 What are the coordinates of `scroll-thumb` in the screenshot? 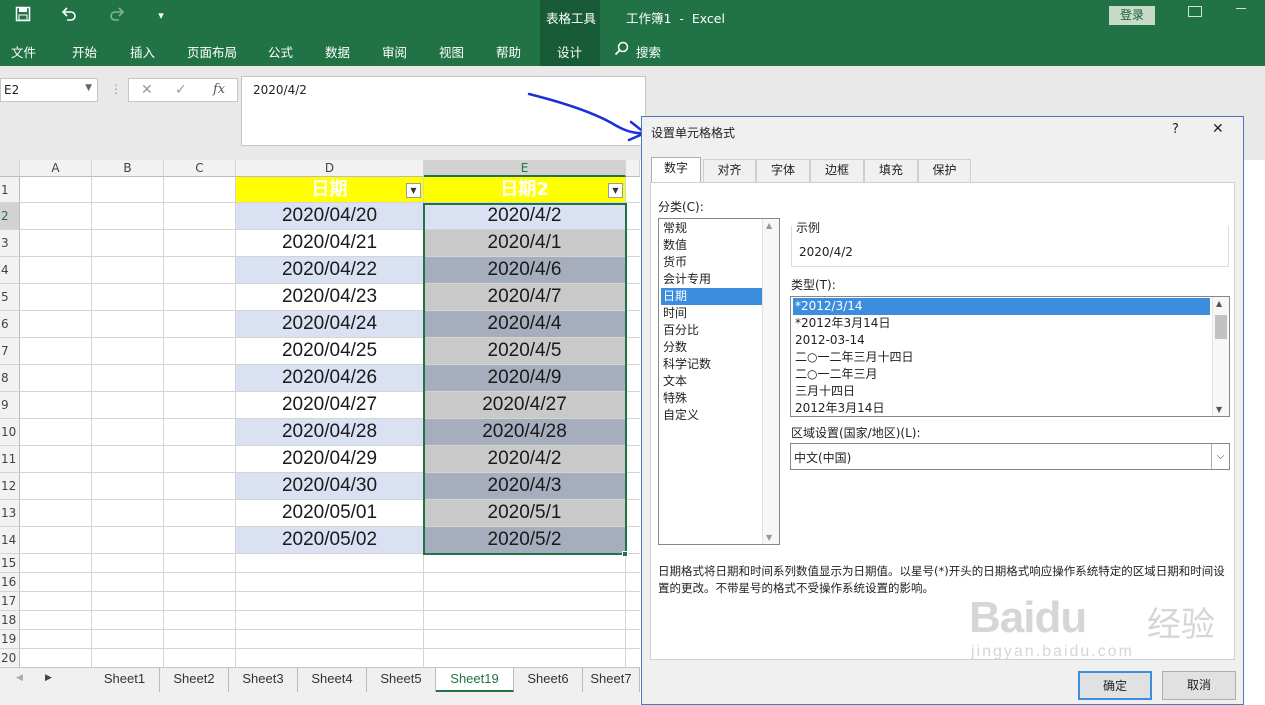 It's located at (1221, 327).